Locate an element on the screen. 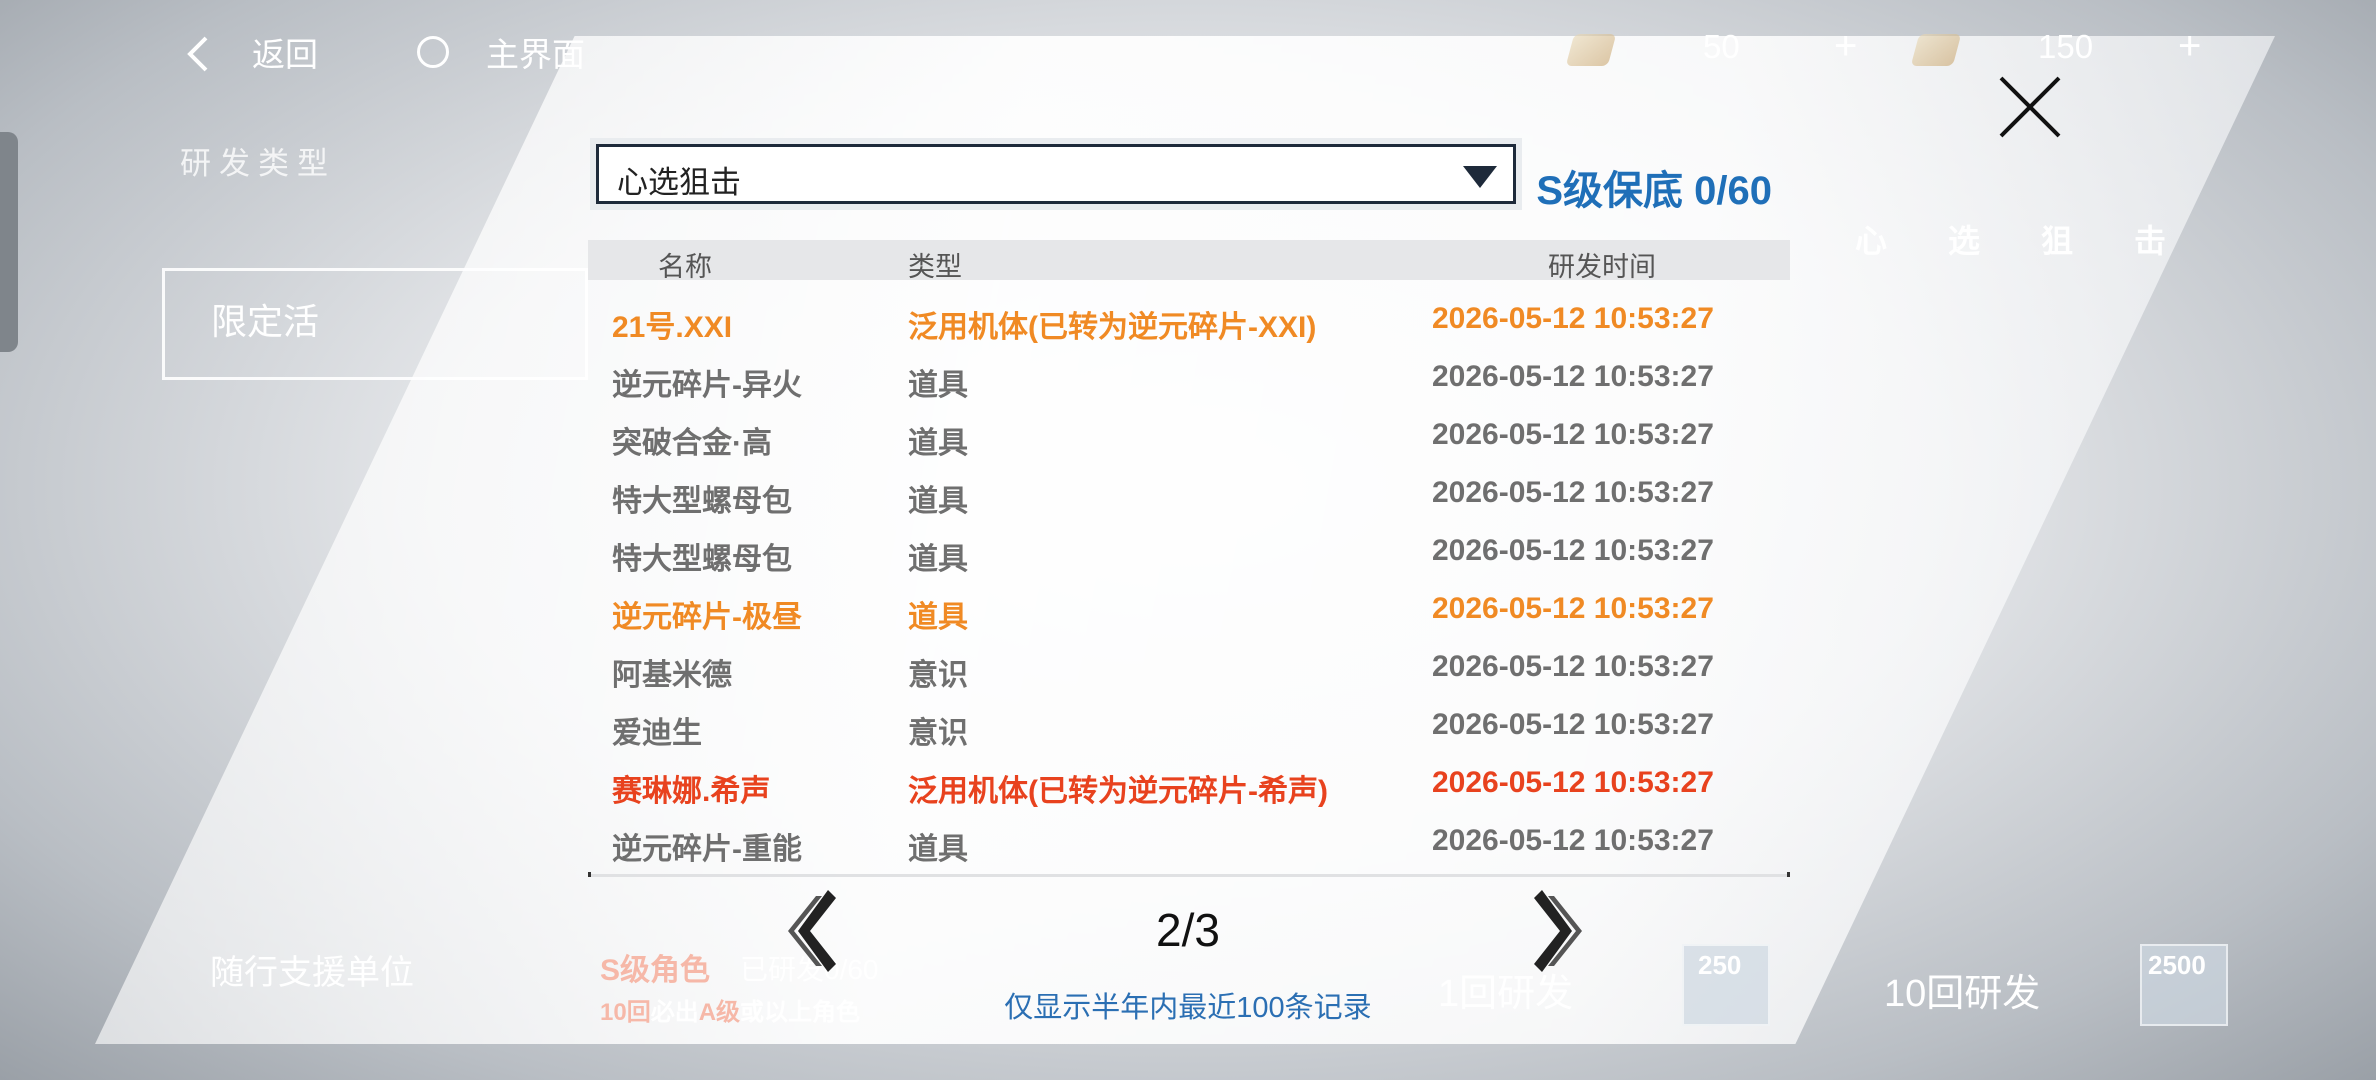 The width and height of the screenshot is (2376, 1080). table-row: 突破合金·高 道具 2026-05-12 10:53:27 is located at coordinates (1188, 437).